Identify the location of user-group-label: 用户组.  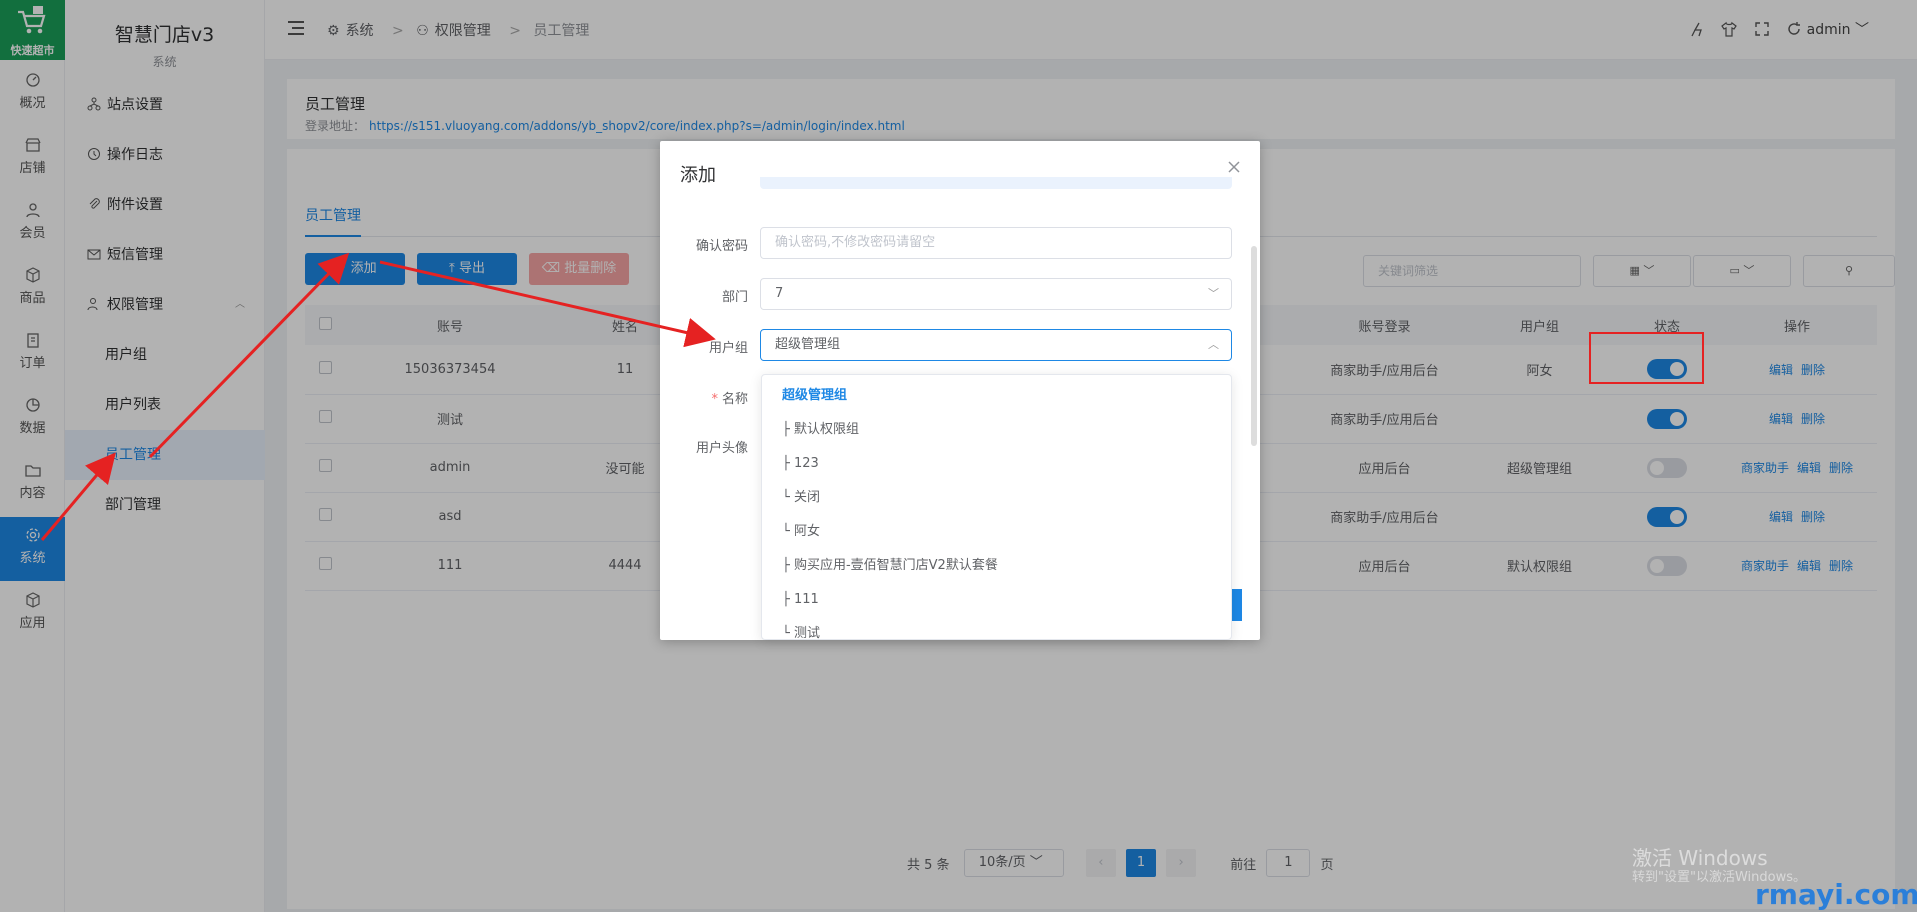
(728, 348).